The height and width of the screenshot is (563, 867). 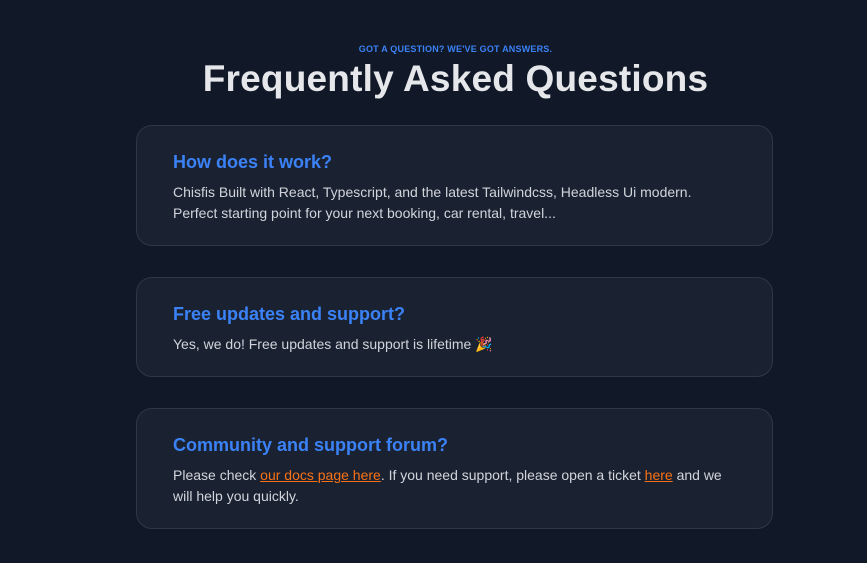 What do you see at coordinates (484, 344) in the screenshot?
I see `party-popper-icon: 🎉` at bounding box center [484, 344].